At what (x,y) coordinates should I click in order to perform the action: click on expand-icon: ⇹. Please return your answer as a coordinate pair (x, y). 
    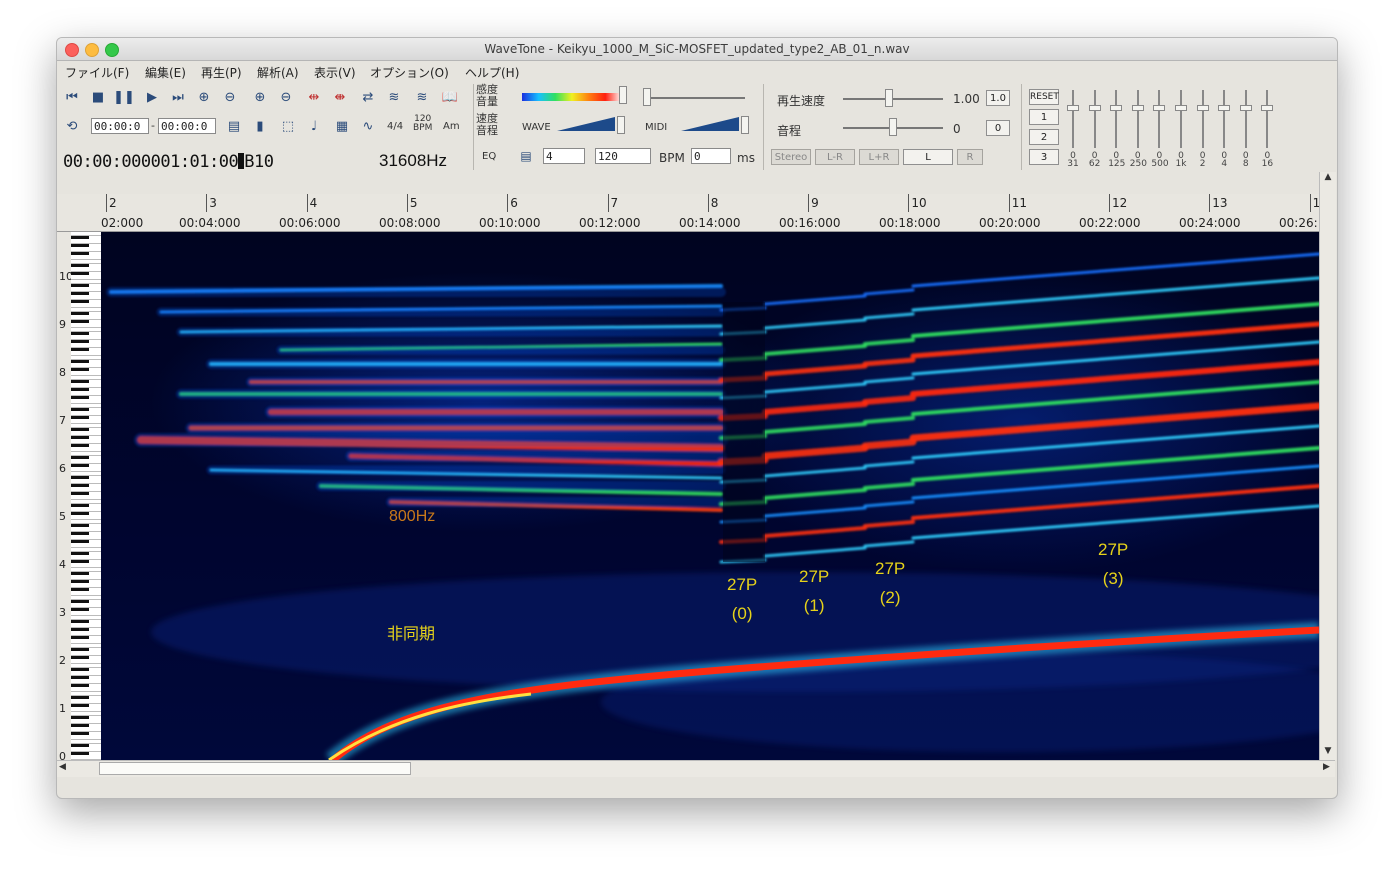
    Looking at the image, I should click on (314, 97).